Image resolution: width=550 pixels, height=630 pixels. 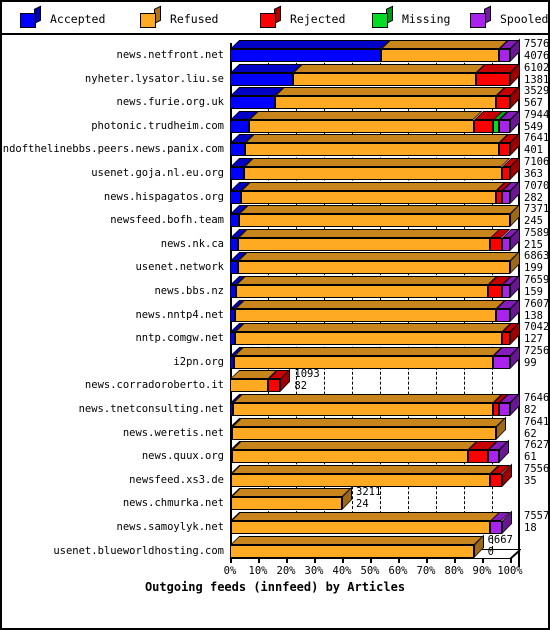 I want to click on category-label: photonic.trudheim.com, so click(x=157, y=125).